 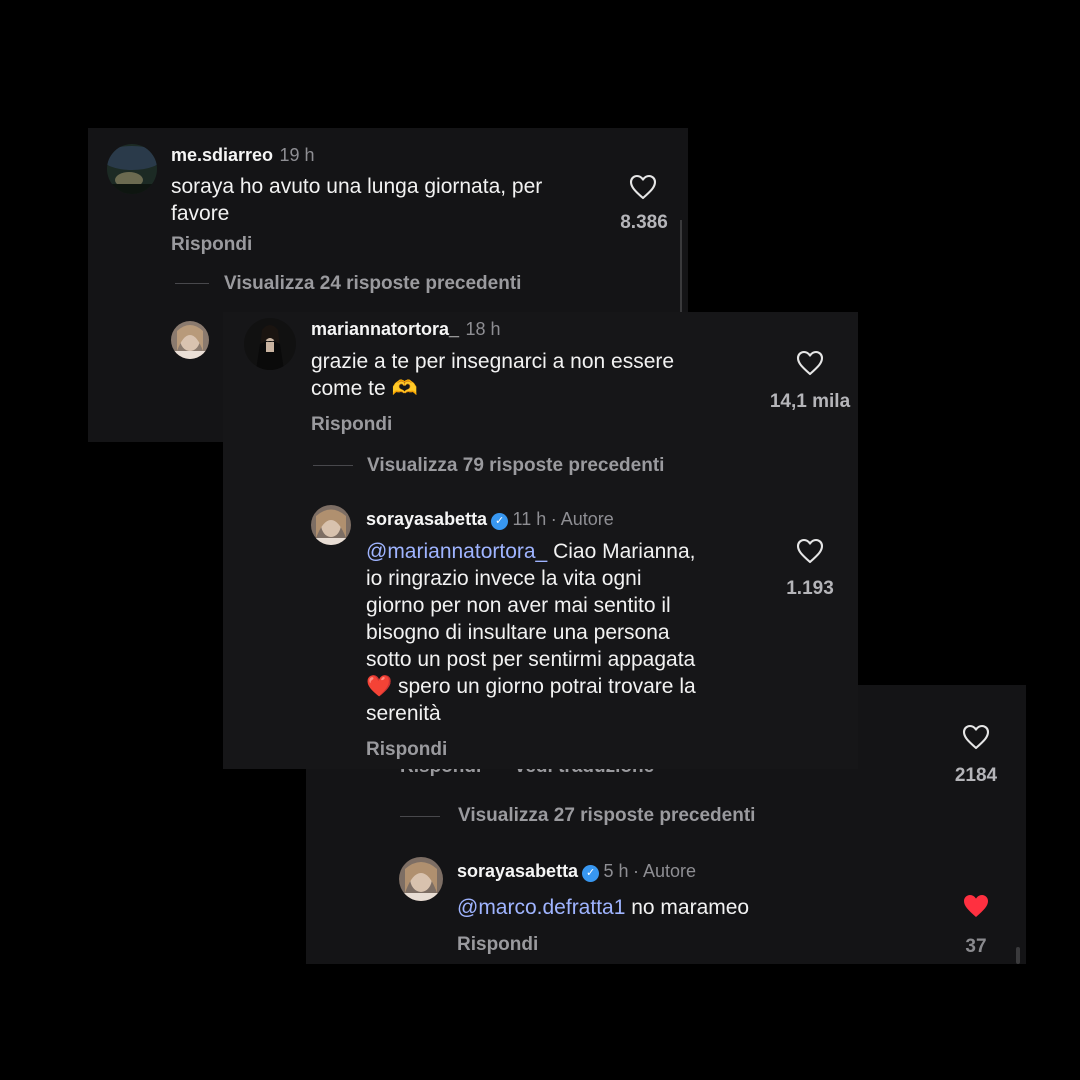 I want to click on comment-time: 18 h, so click(x=483, y=329).